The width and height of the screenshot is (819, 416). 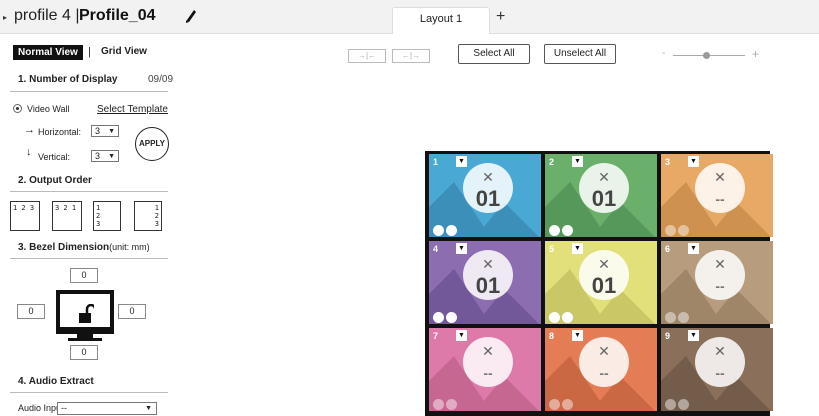 I want to click on display-cell: 5 ▼ ✕ 01, so click(x=601, y=282).